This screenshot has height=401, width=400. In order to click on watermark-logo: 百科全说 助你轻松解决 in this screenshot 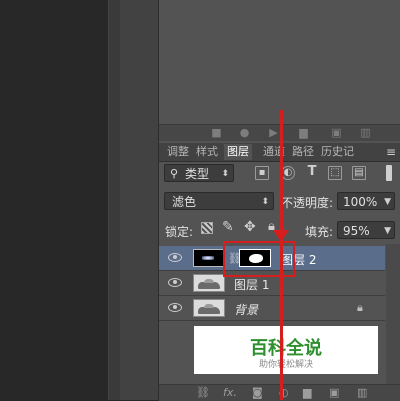, I will do `click(286, 350)`.